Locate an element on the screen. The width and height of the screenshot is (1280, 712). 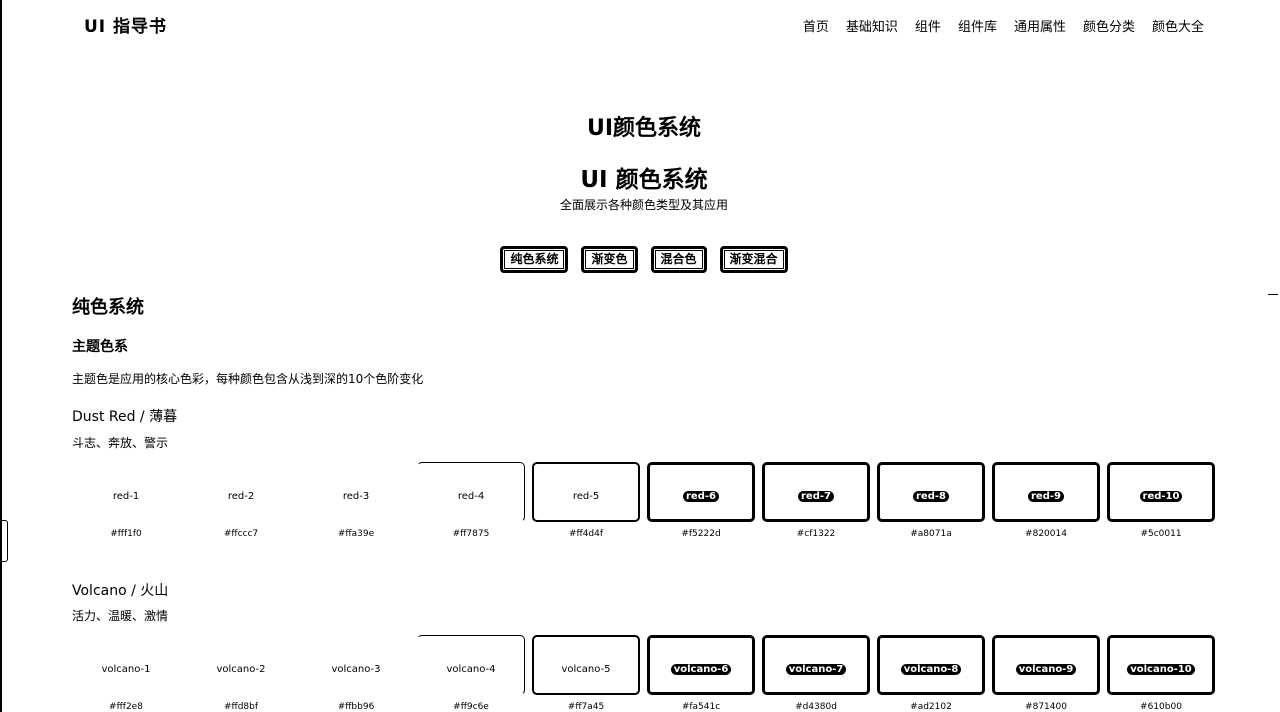
swatch-cell: volcano-6 #fa541c is located at coordinates (701, 673).